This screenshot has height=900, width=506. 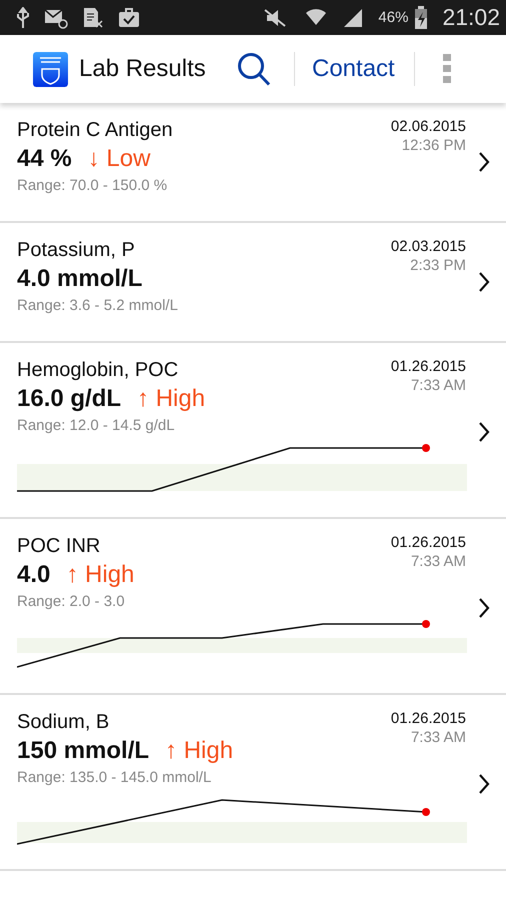 I want to click on document-icon, so click(x=93, y=17).